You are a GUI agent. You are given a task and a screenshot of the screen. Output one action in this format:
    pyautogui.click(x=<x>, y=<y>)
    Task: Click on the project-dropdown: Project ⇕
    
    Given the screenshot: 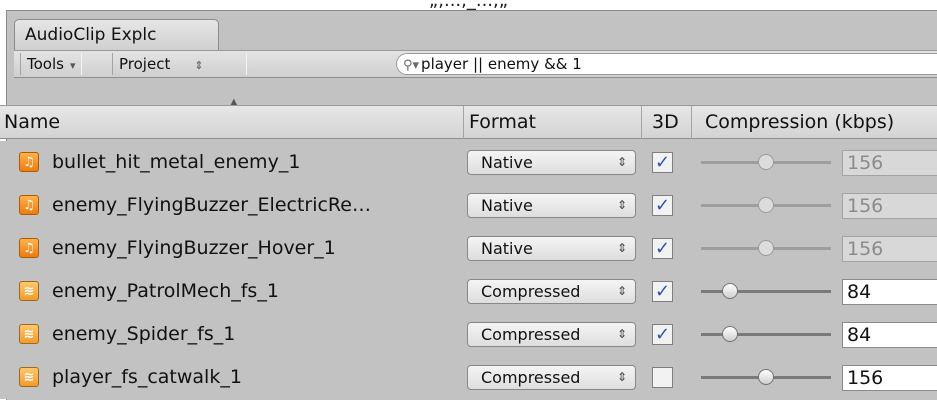 What is the action you would take?
    pyautogui.click(x=179, y=64)
    